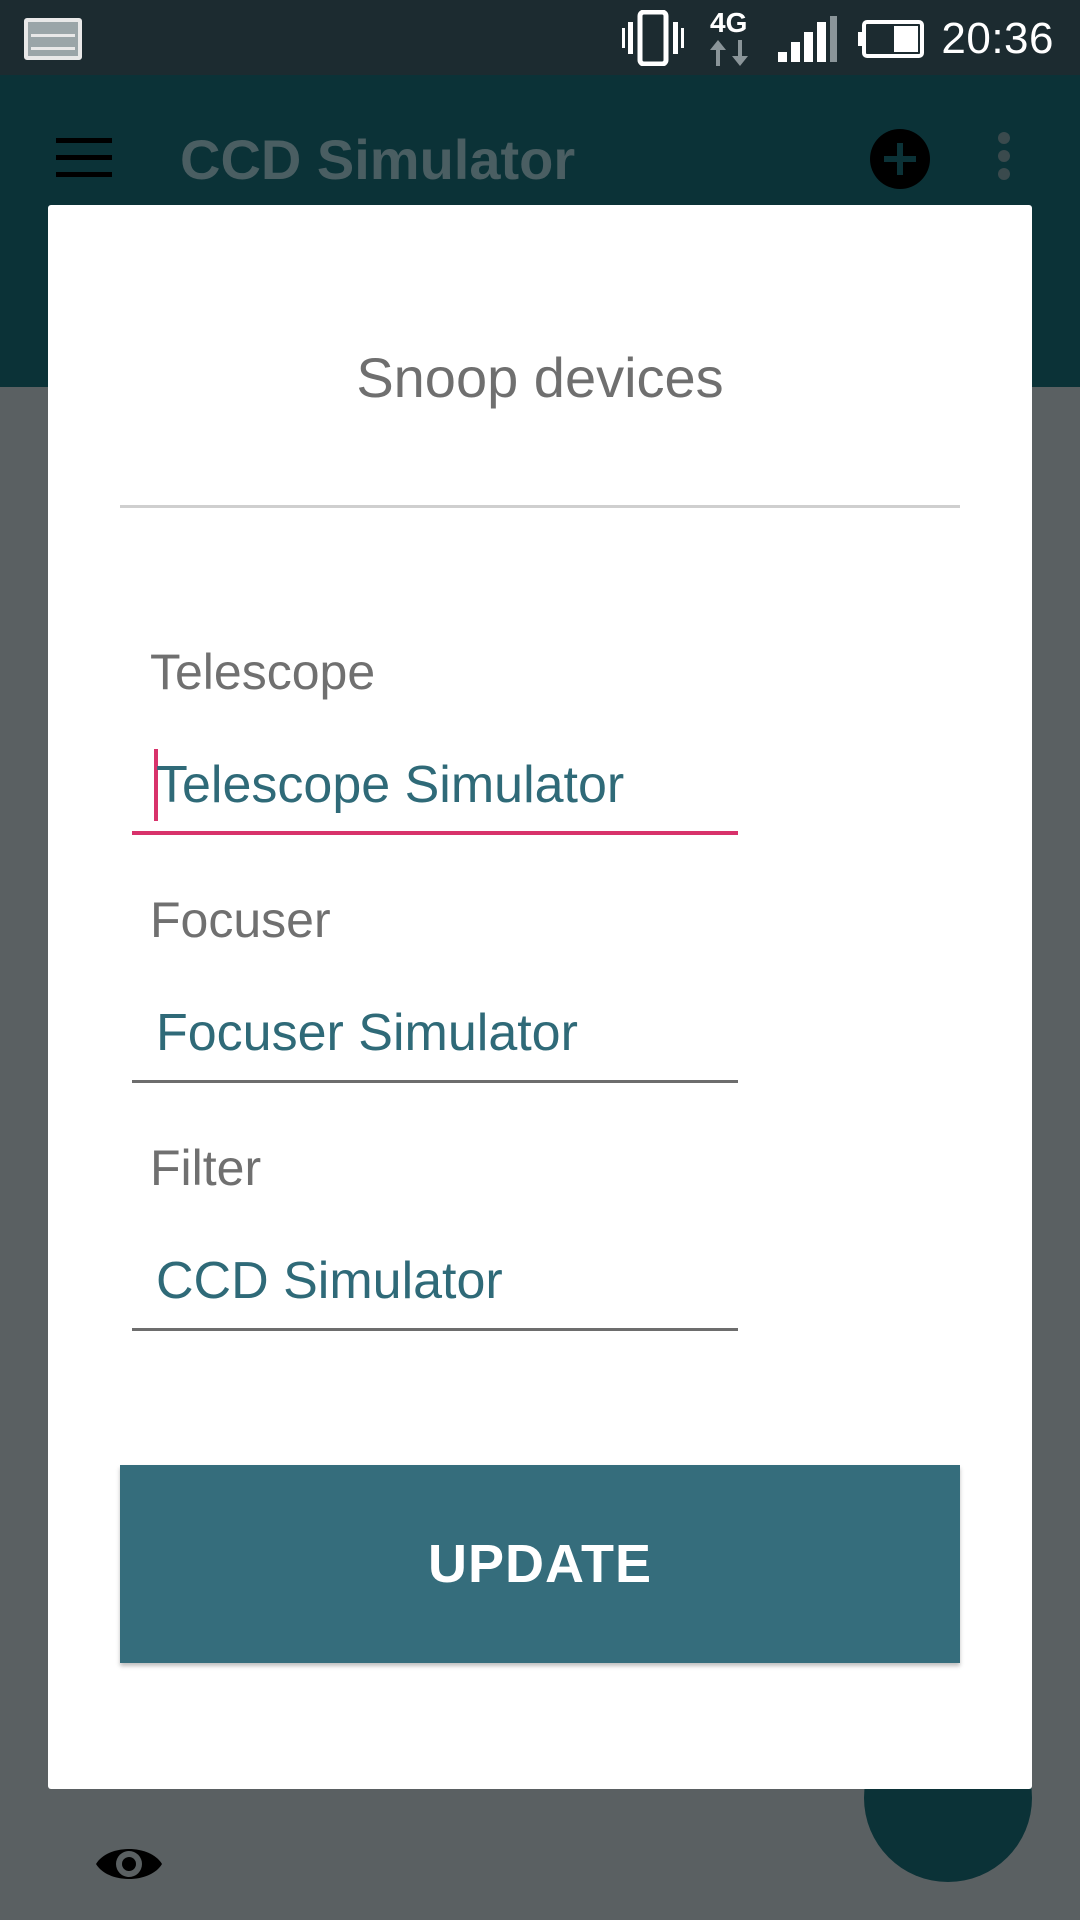 The height and width of the screenshot is (1920, 1080). Describe the element at coordinates (1004, 156) in the screenshot. I see `more-vert-icon` at that location.